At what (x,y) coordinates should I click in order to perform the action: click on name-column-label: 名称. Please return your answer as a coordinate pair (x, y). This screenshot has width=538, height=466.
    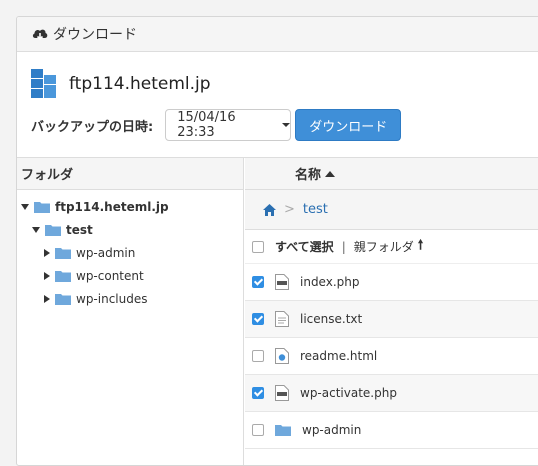
    Looking at the image, I should click on (308, 175).